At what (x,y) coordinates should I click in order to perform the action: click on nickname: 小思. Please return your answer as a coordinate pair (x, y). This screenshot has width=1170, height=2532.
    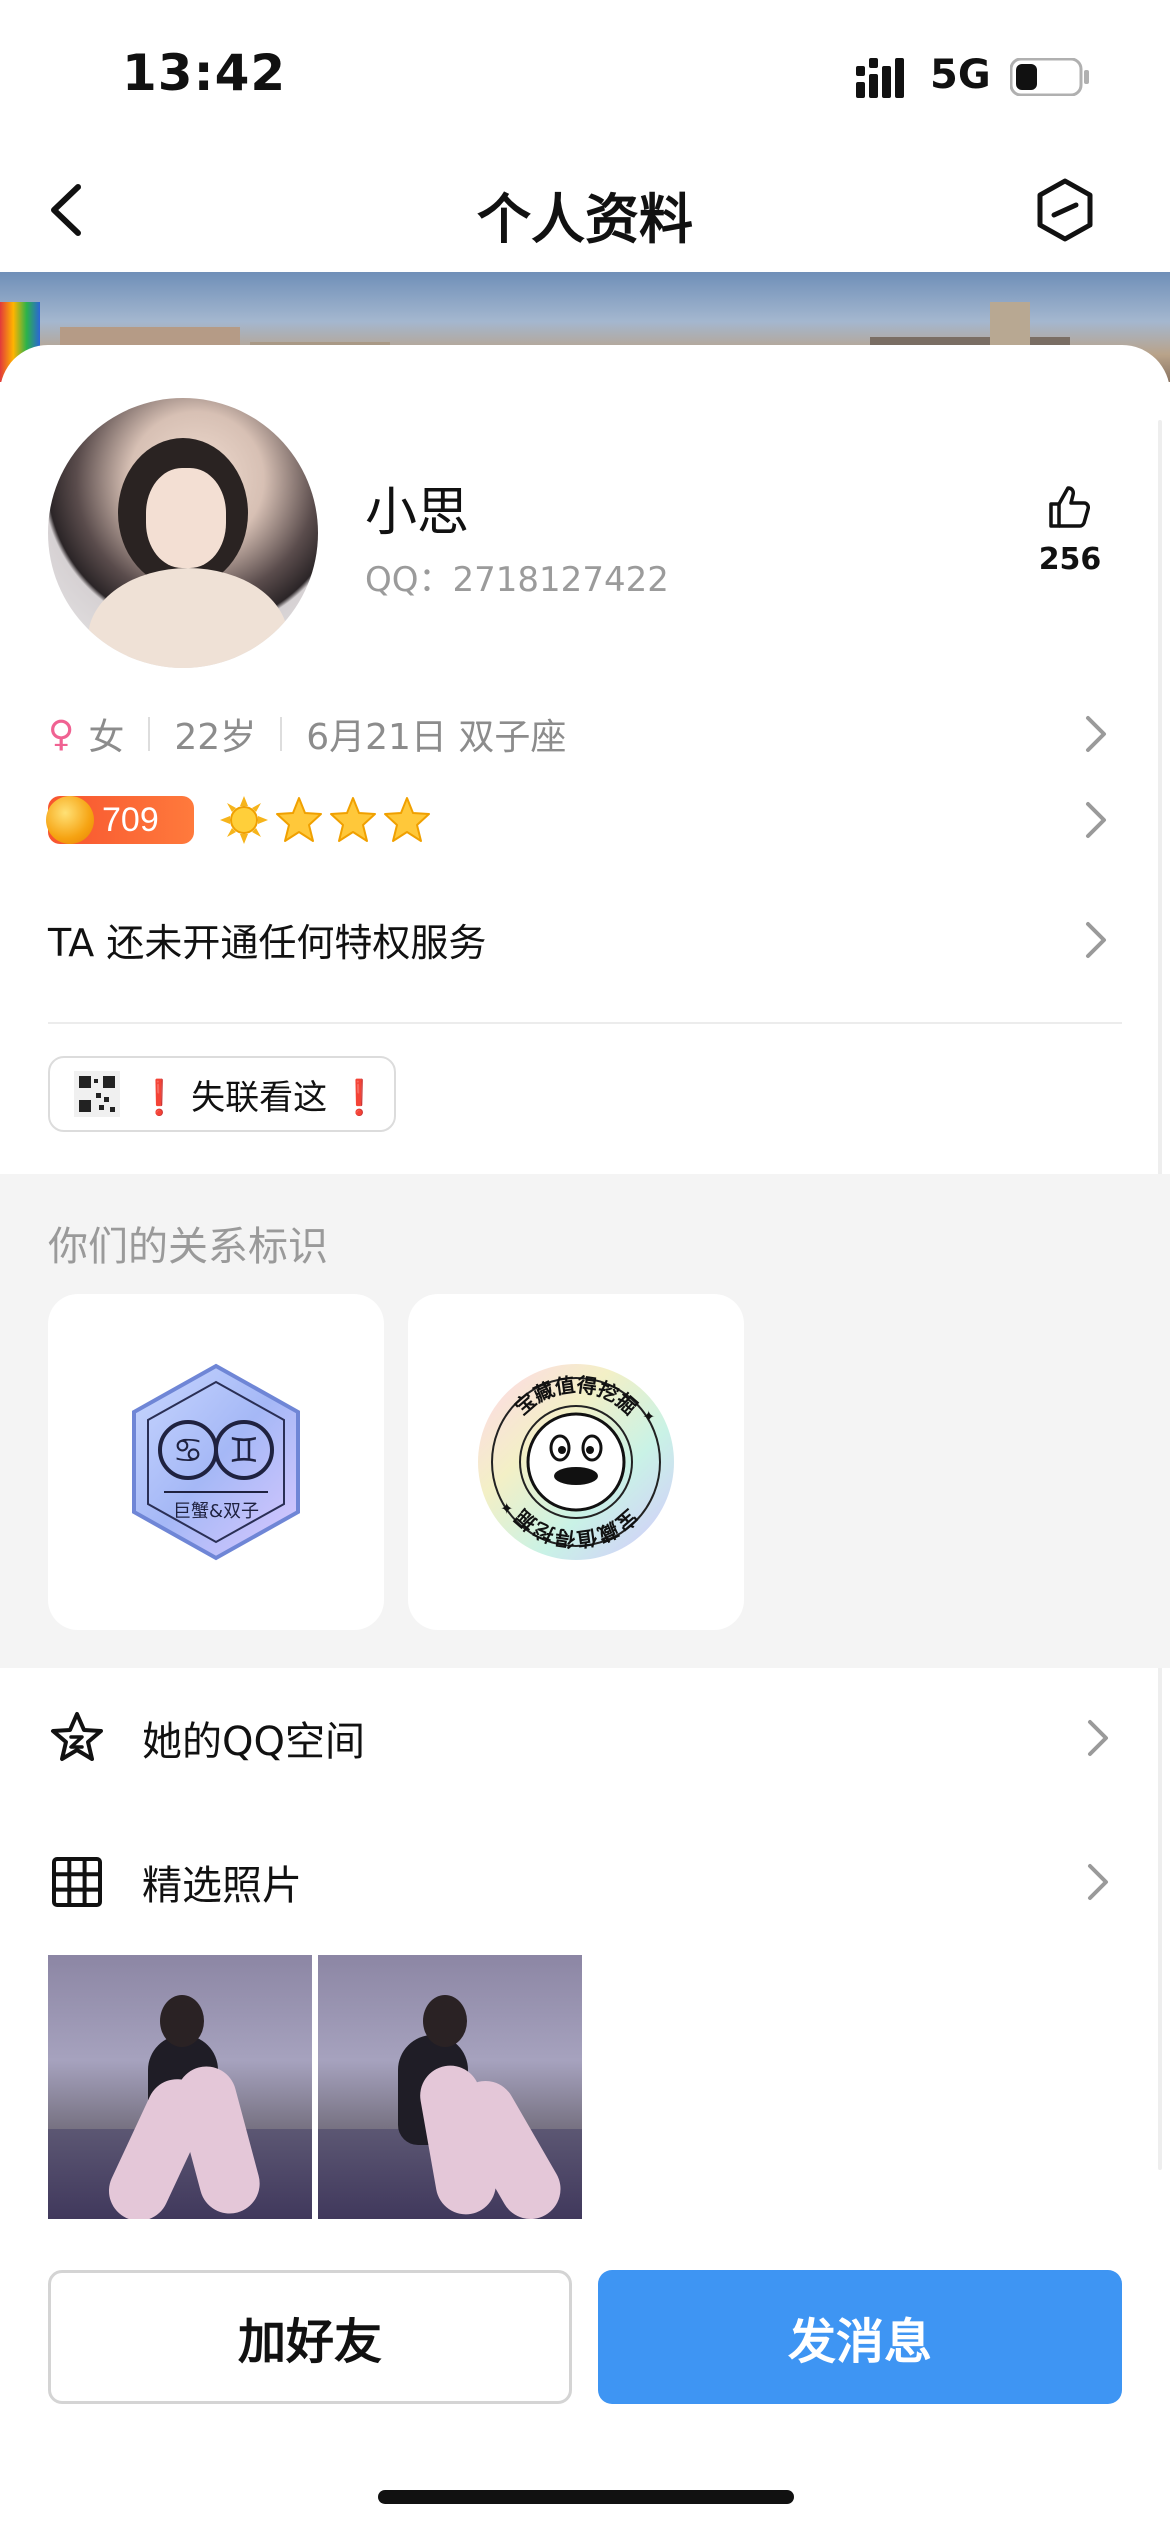
    Looking at the image, I should click on (417, 513).